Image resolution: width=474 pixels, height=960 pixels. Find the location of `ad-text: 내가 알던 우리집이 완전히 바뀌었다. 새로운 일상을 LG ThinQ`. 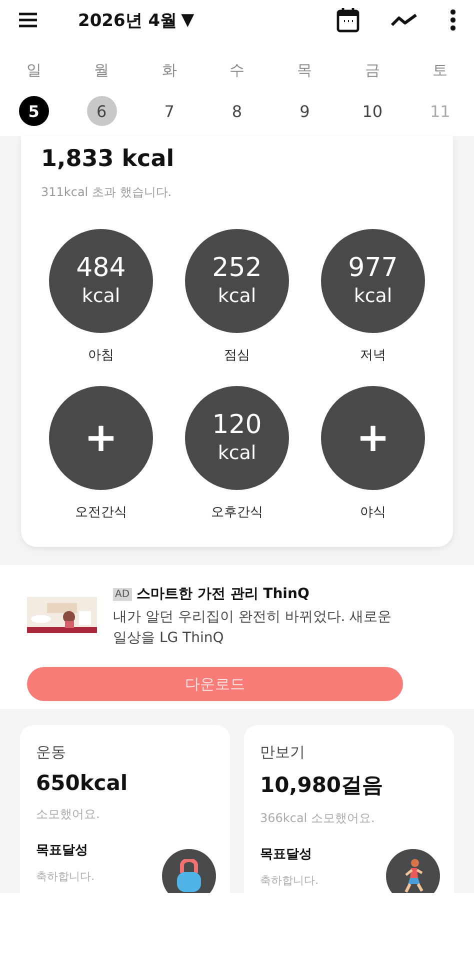

ad-text: 내가 알던 우리집이 완전히 바뀌었다. 새로운 일상을 LG ThinQ is located at coordinates (253, 628).